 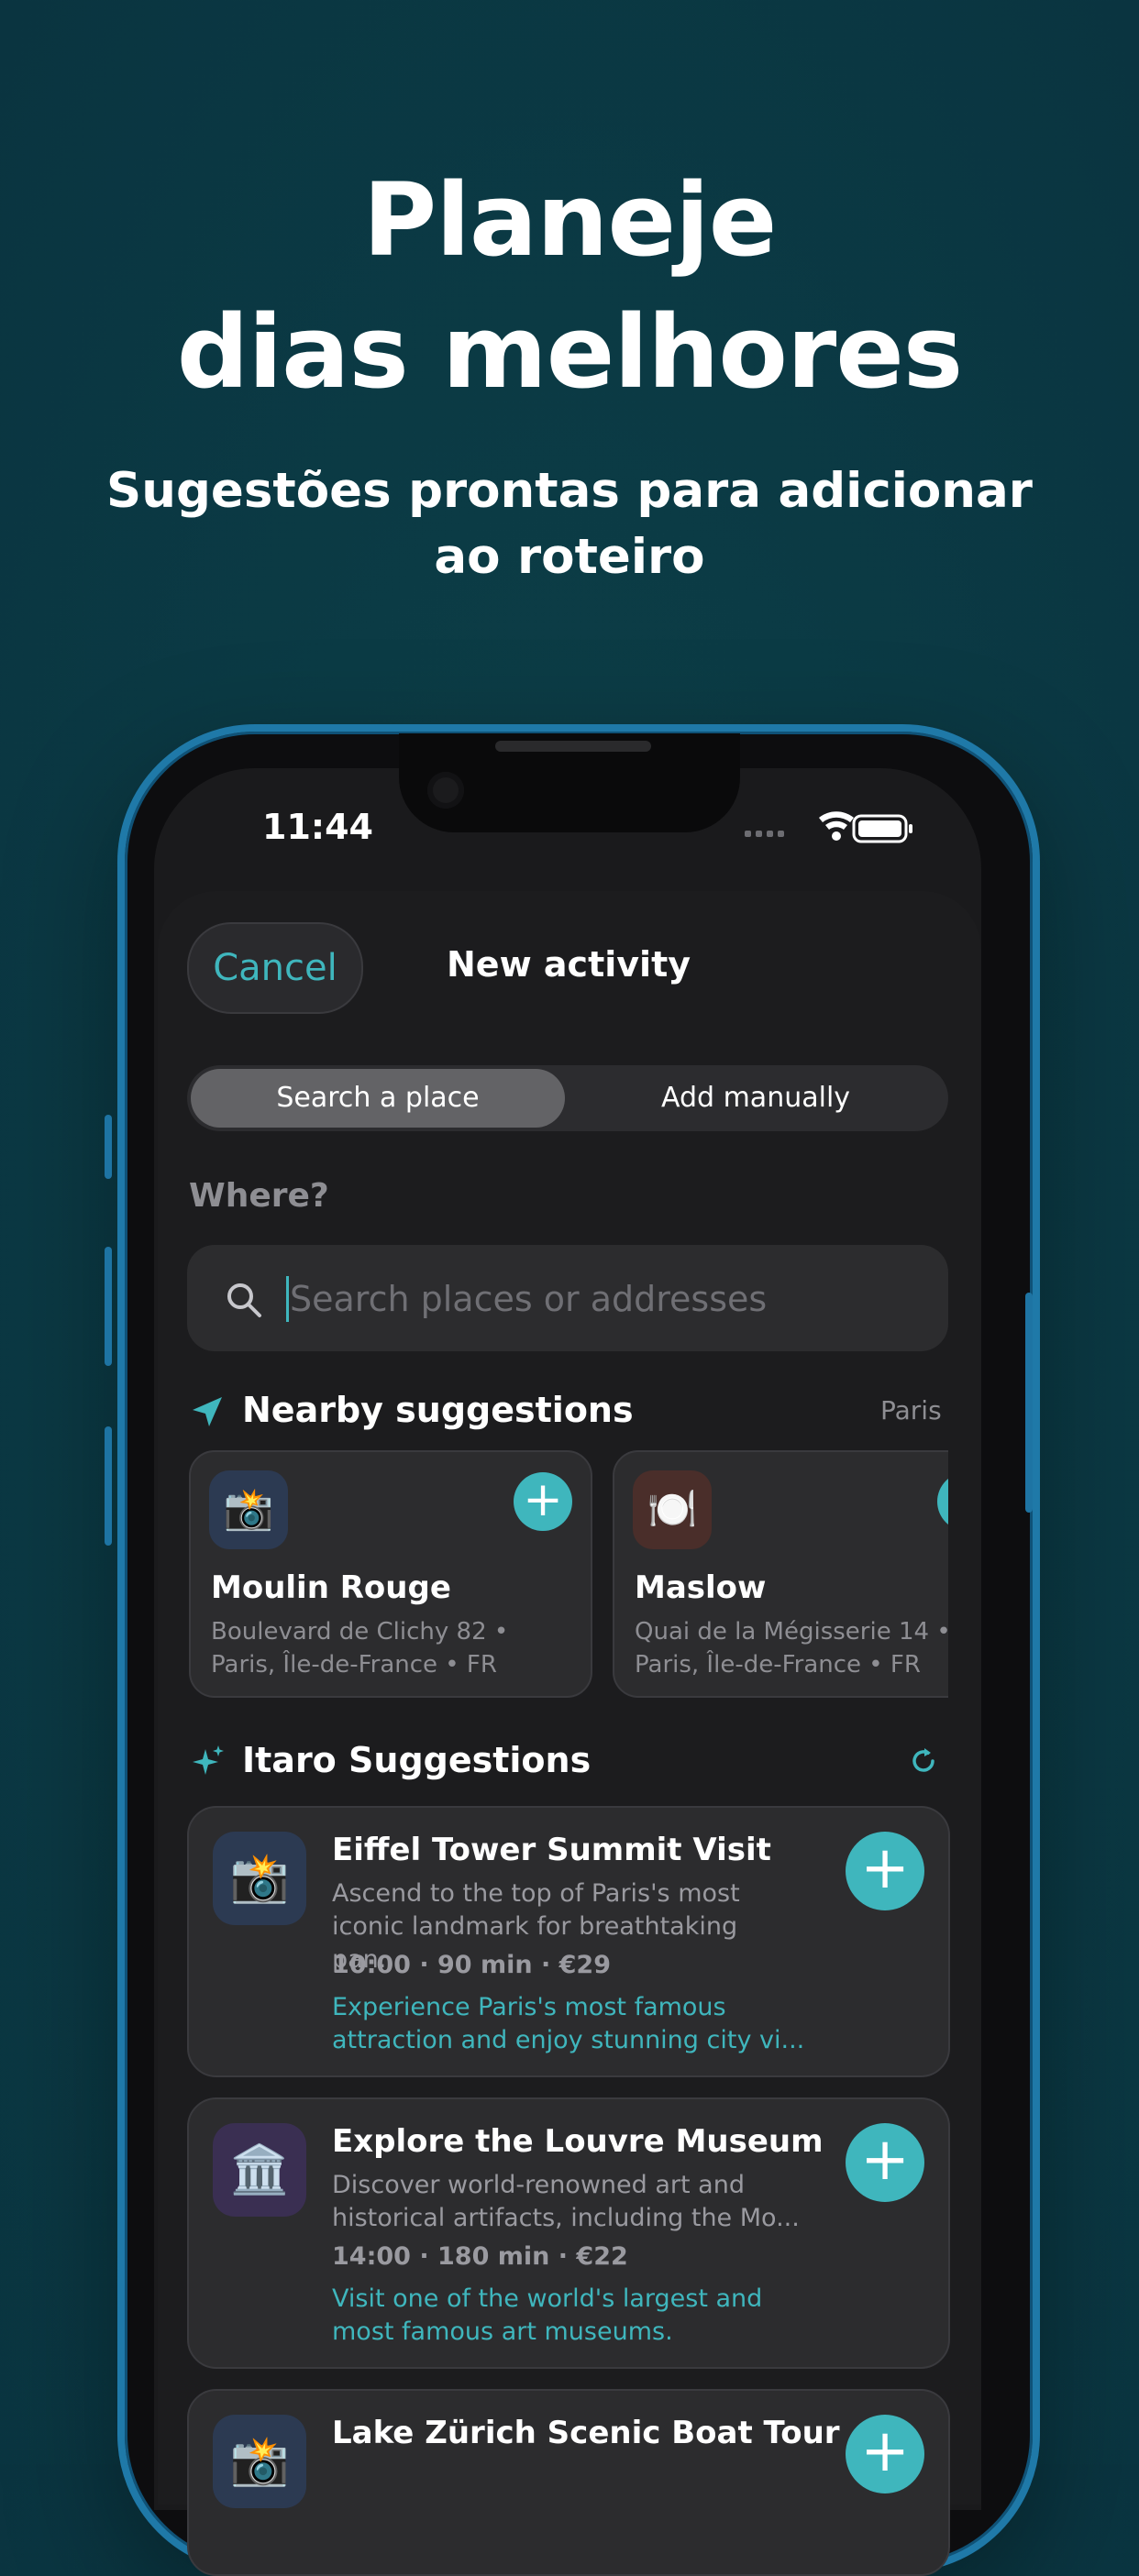 I want to click on mode-segmented-control: Search a place Add manually, so click(x=567, y=1098).